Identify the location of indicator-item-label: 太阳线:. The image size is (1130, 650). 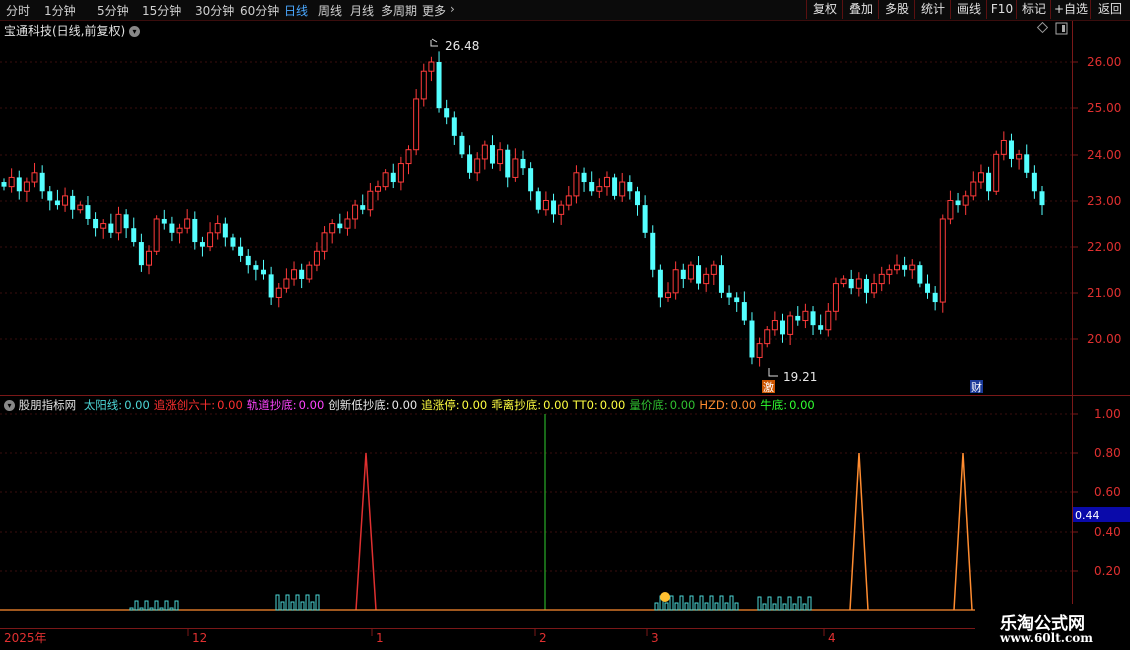
(103, 405).